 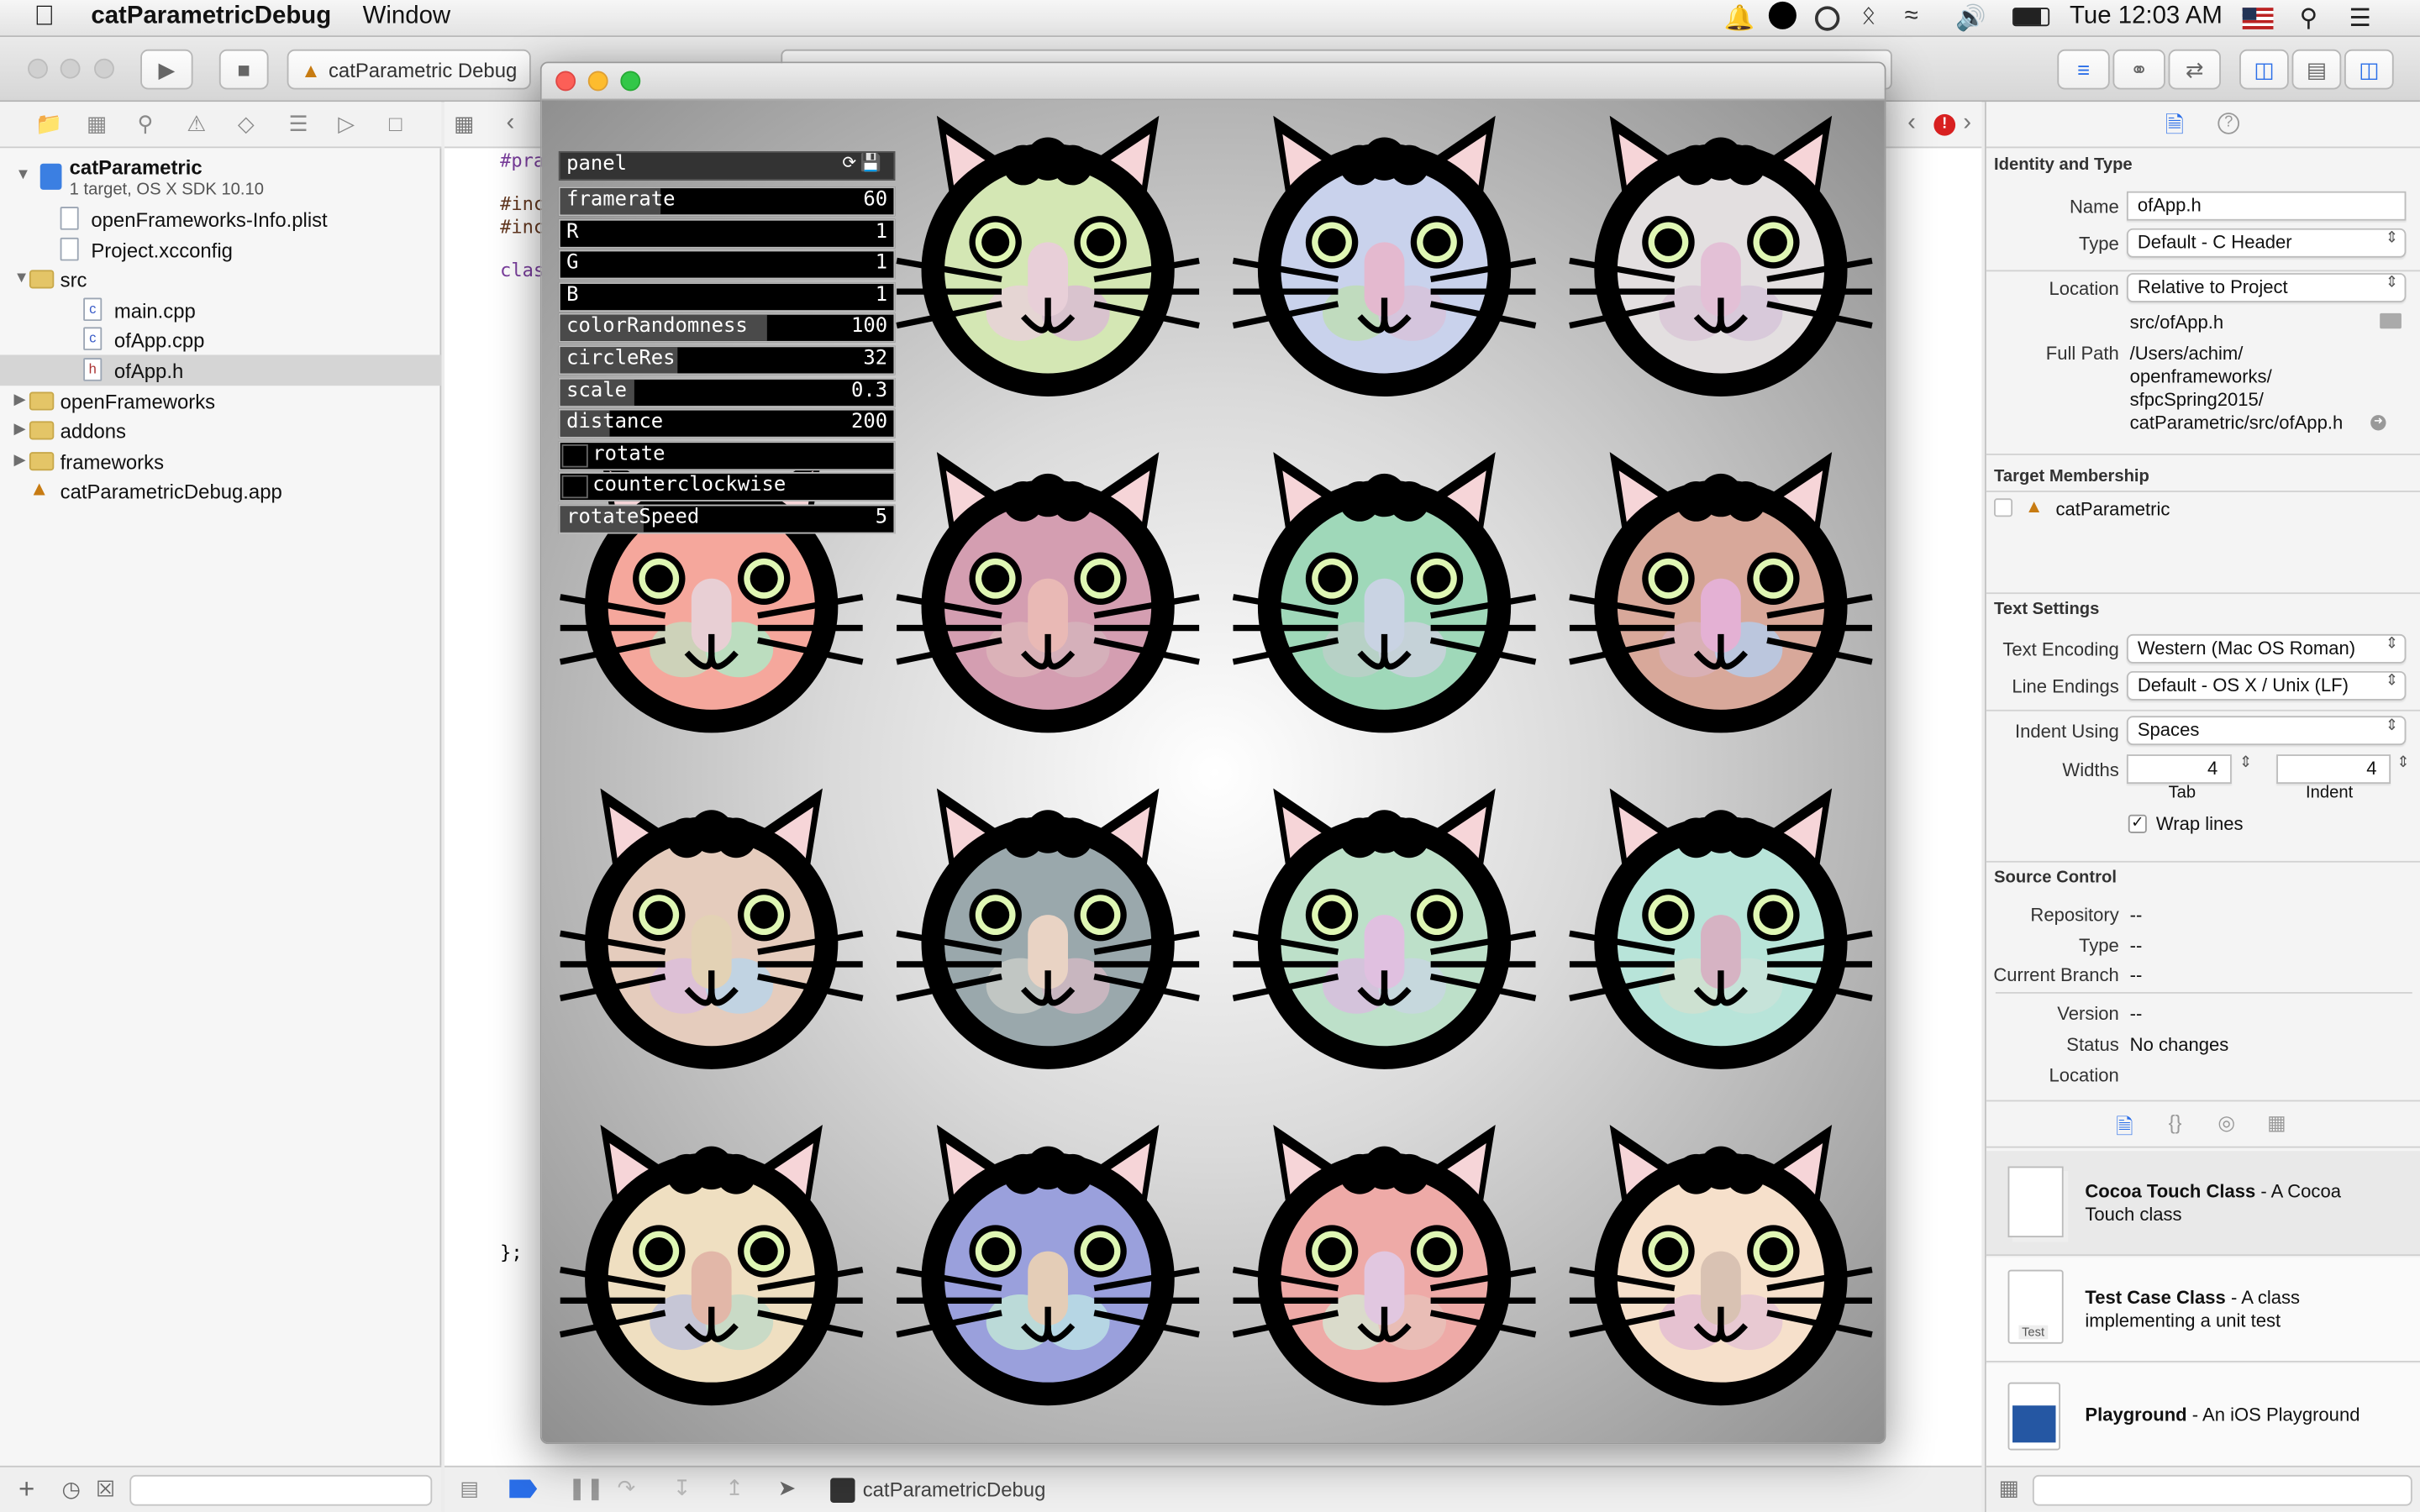 What do you see at coordinates (220, 177) in the screenshot?
I see `project-root: ▼ catParametric 1 target, OS X SDK 10.10` at bounding box center [220, 177].